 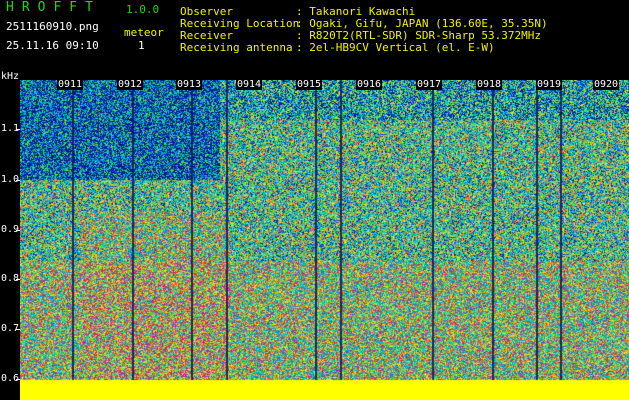 What do you see at coordinates (10, 76) in the screenshot?
I see `frequency-unit-label: kHz` at bounding box center [10, 76].